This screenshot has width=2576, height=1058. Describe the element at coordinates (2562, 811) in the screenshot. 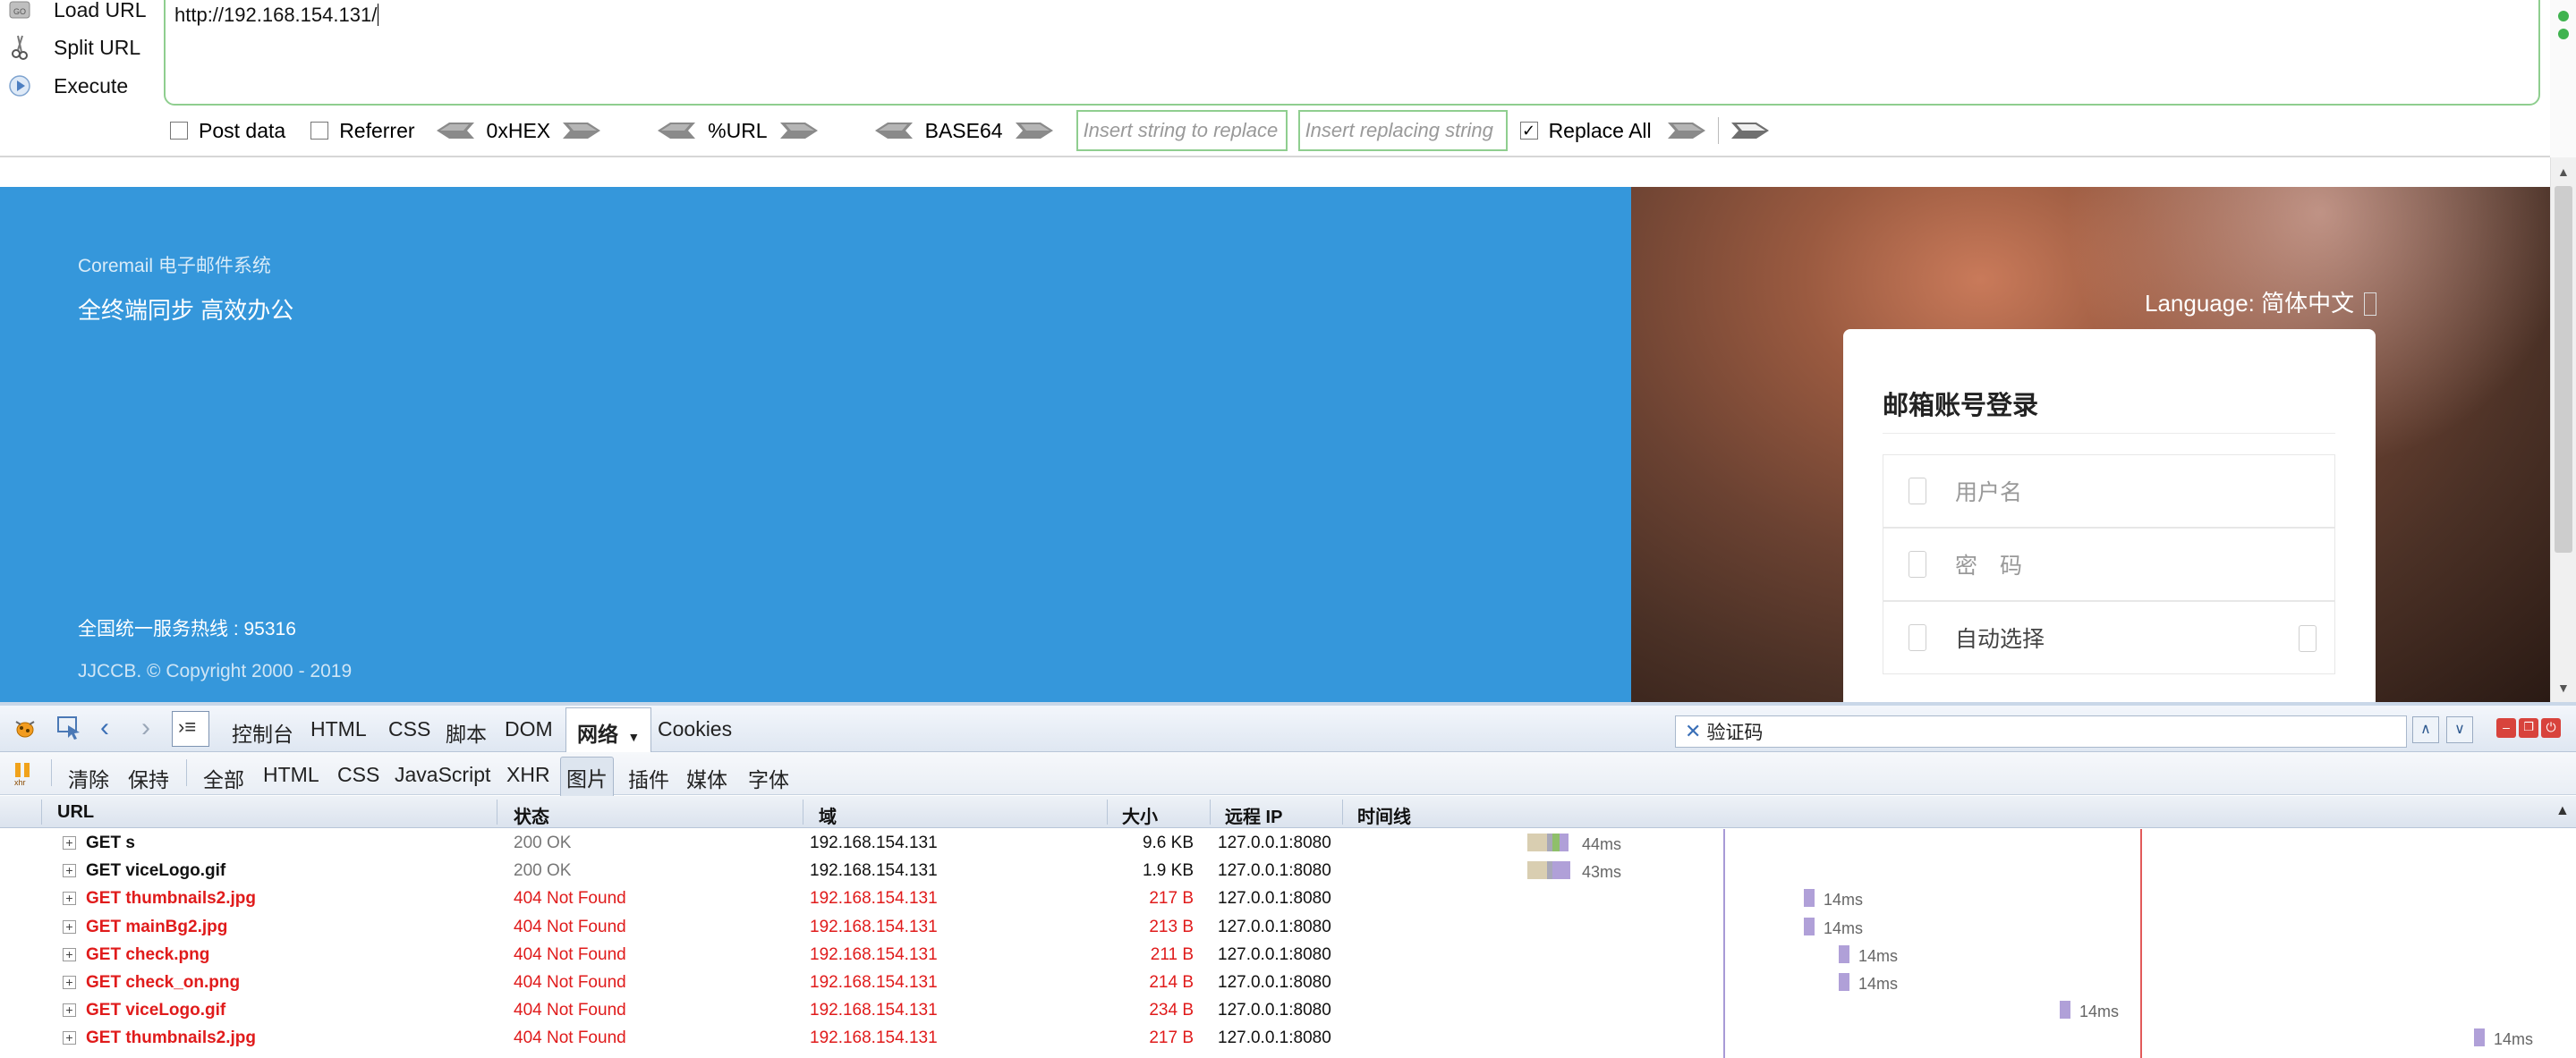

I see `sort-up-icon: ▲` at that location.